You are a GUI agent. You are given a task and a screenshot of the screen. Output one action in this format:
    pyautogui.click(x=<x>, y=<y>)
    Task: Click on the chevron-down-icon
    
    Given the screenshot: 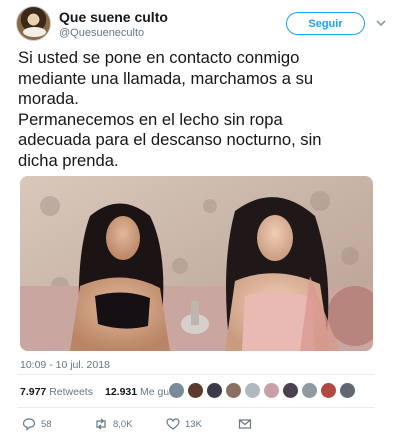 What is the action you would take?
    pyautogui.click(x=381, y=23)
    